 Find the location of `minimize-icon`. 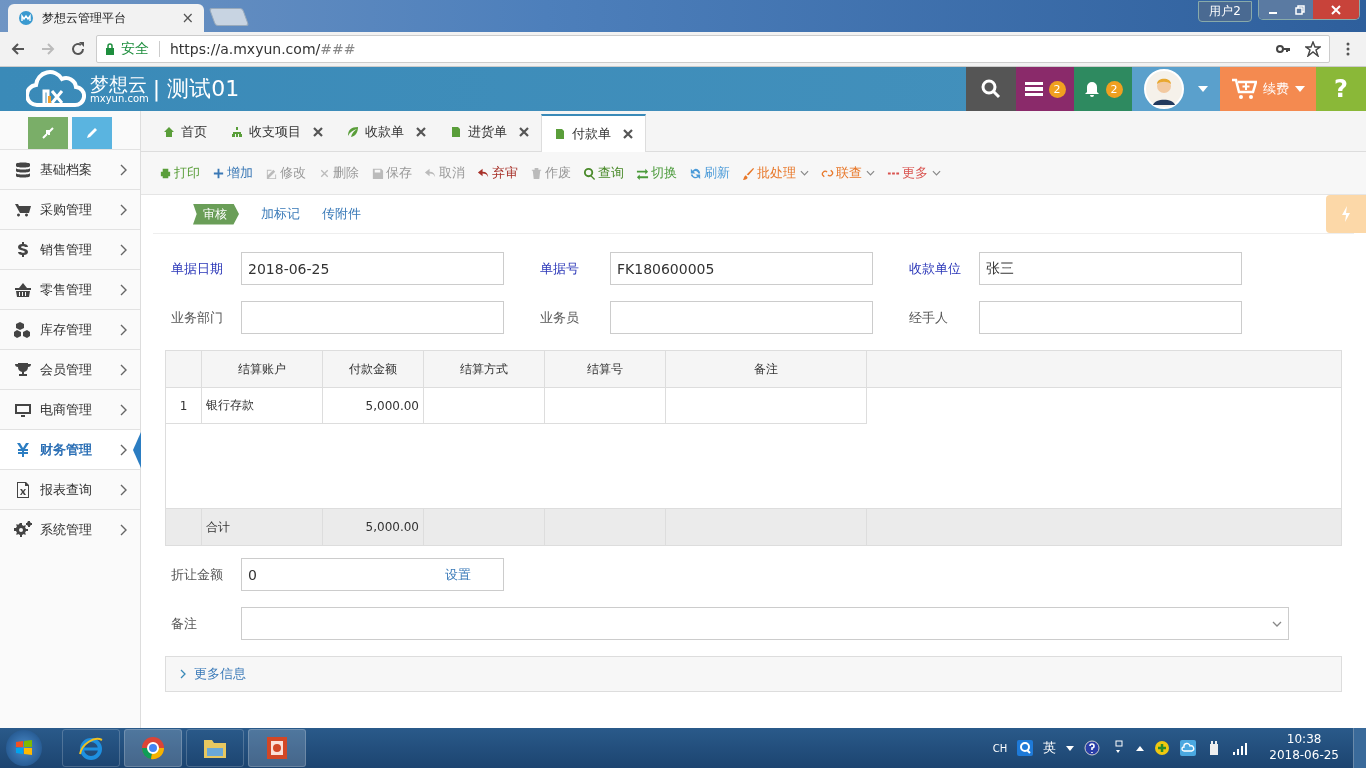

minimize-icon is located at coordinates (1272, 12).